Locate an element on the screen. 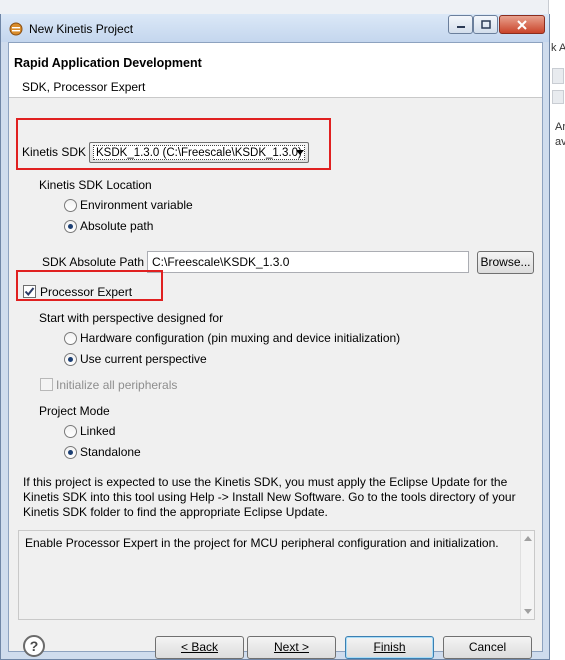 This screenshot has width=565, height=660. radio-standalone is located at coordinates (70, 452).